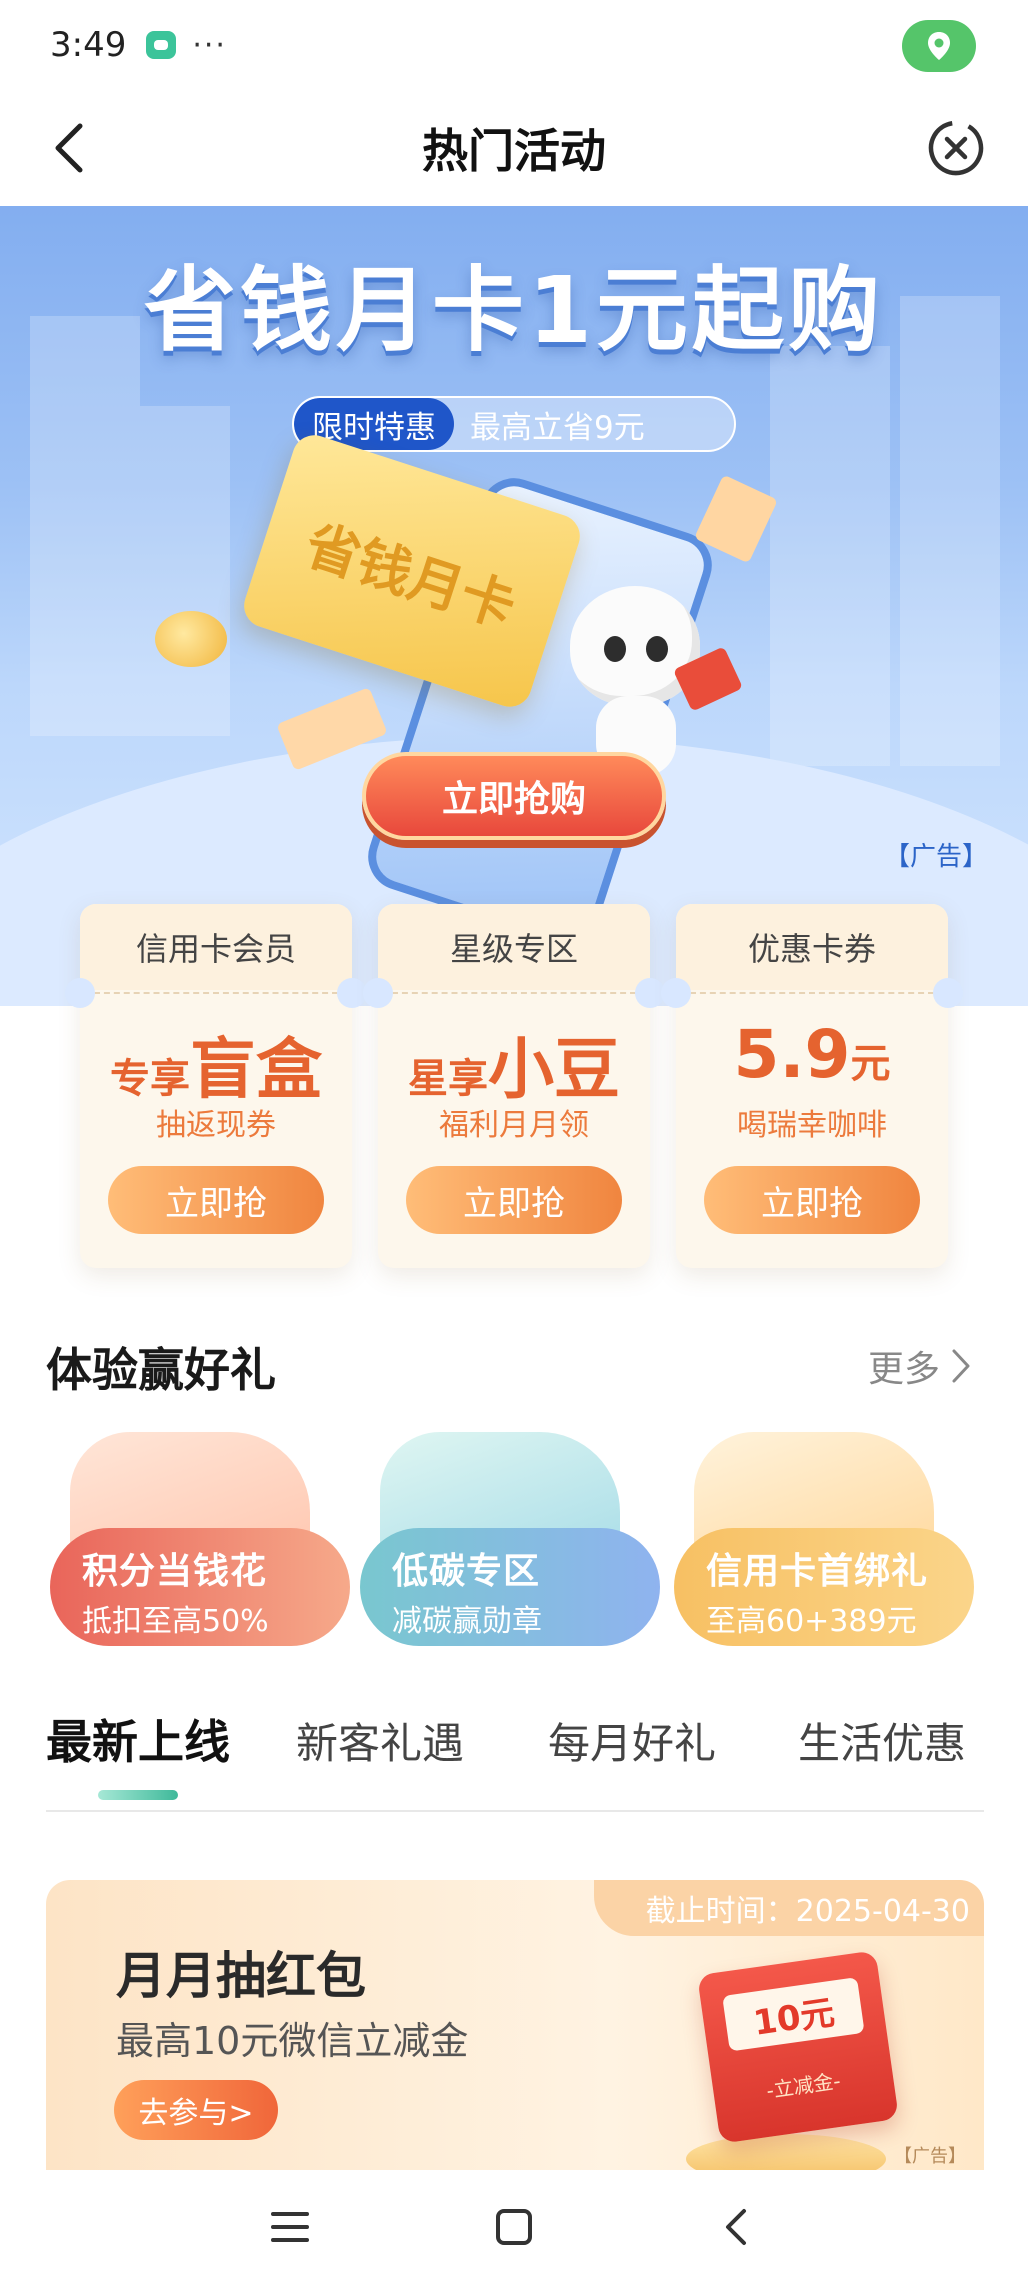 The image size is (1028, 2284). I want to click on chevron-right-icon, so click(961, 1366).